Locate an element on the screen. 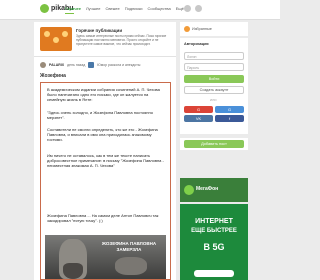  add-post-button: Добавить пост is located at coordinates (214, 144).